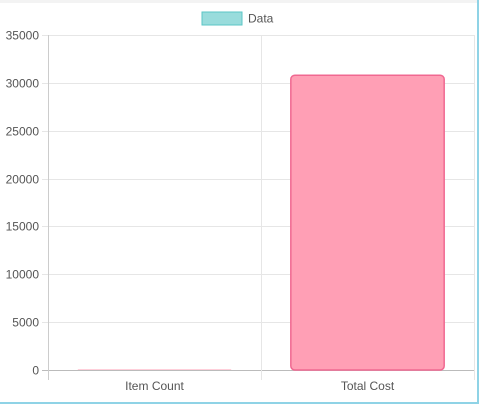 The image size is (479, 404). What do you see at coordinates (23, 180) in the screenshot?
I see `y-tick-label: 20000` at bounding box center [23, 180].